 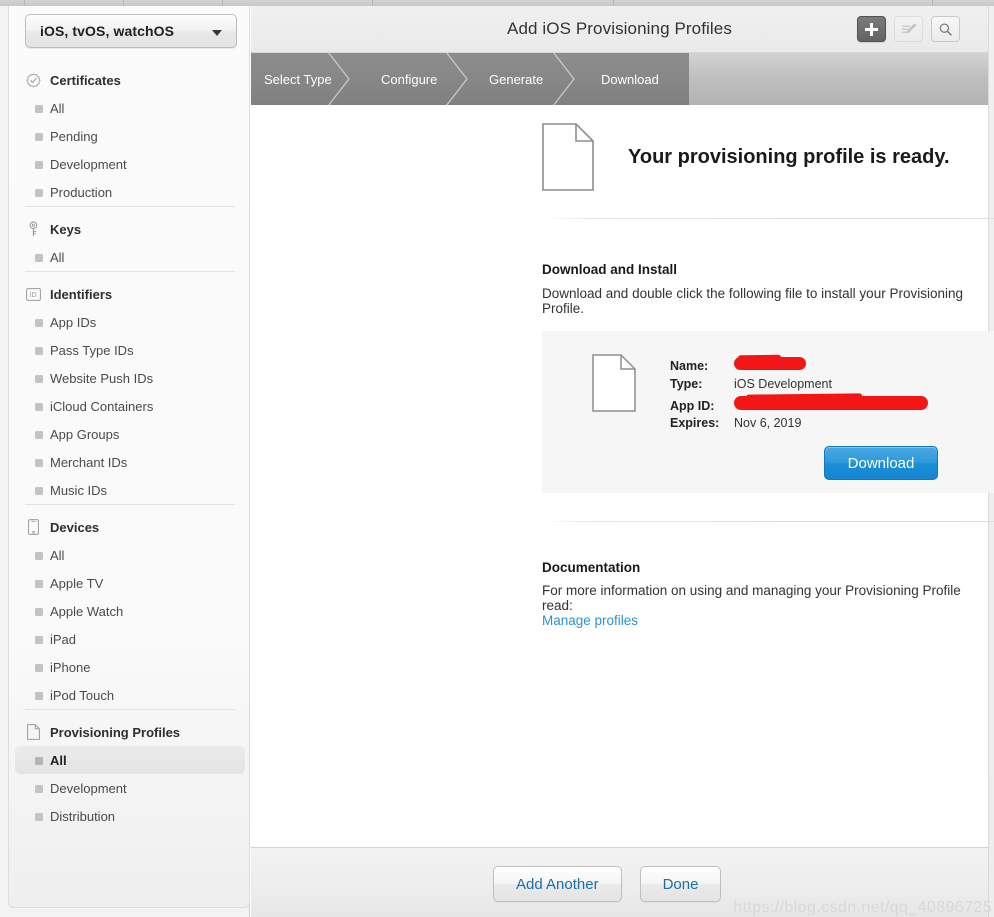 I want to click on platform-select: iOS, tvOS, watchOS, so click(x=131, y=31).